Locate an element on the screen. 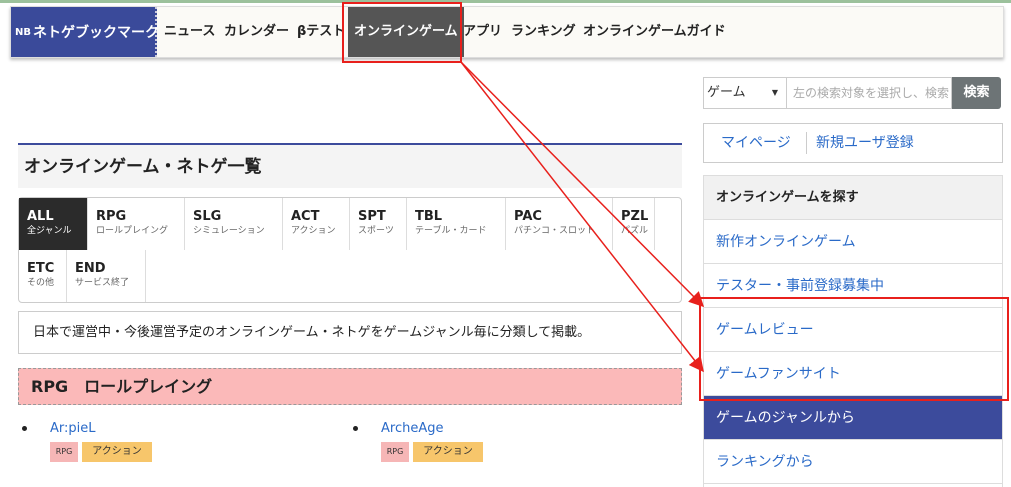 This screenshot has height=487, width=1011. arrow-to-review is located at coordinates (582, 184).